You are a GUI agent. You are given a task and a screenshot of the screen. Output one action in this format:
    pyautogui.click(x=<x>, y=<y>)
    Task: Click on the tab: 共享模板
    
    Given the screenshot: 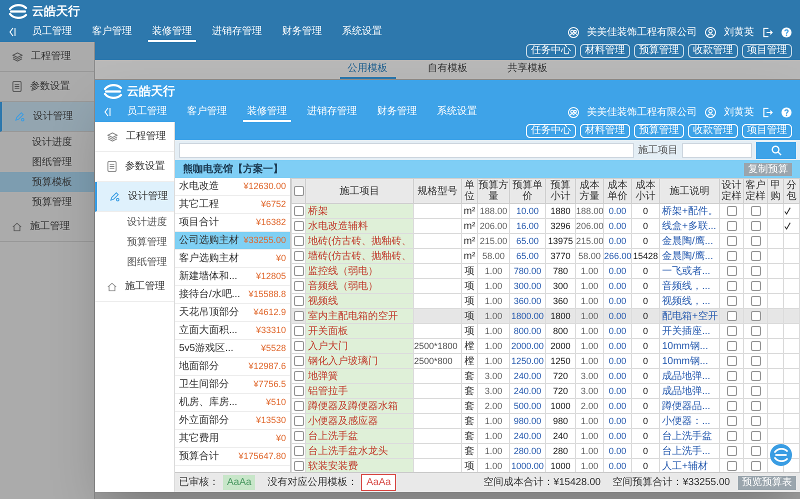 What is the action you would take?
    pyautogui.click(x=528, y=69)
    